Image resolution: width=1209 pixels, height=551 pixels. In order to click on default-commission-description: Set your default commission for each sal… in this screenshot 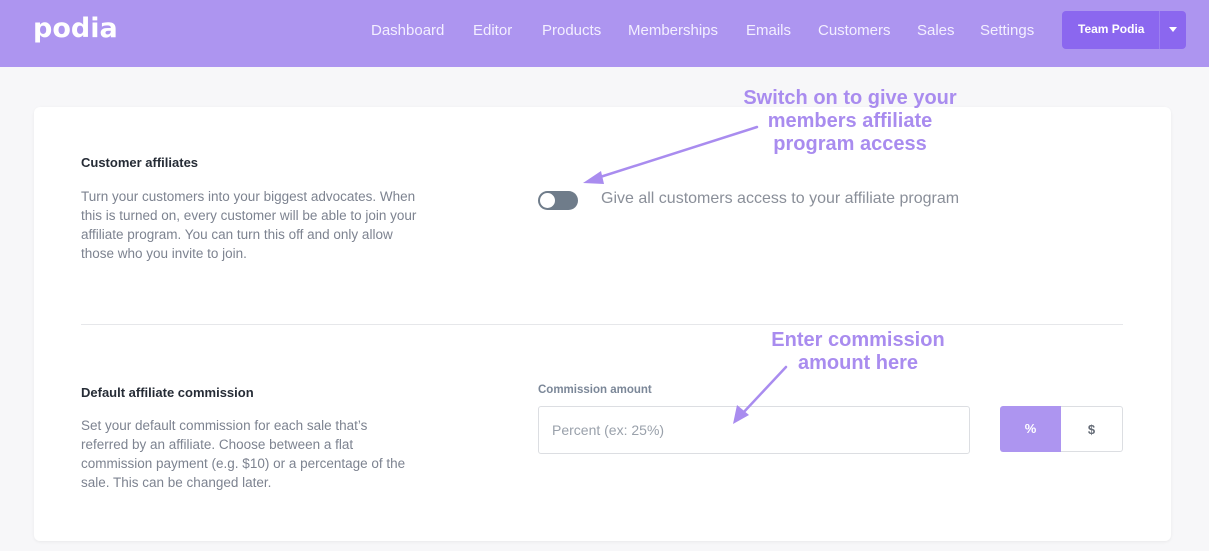, I will do `click(243, 454)`.